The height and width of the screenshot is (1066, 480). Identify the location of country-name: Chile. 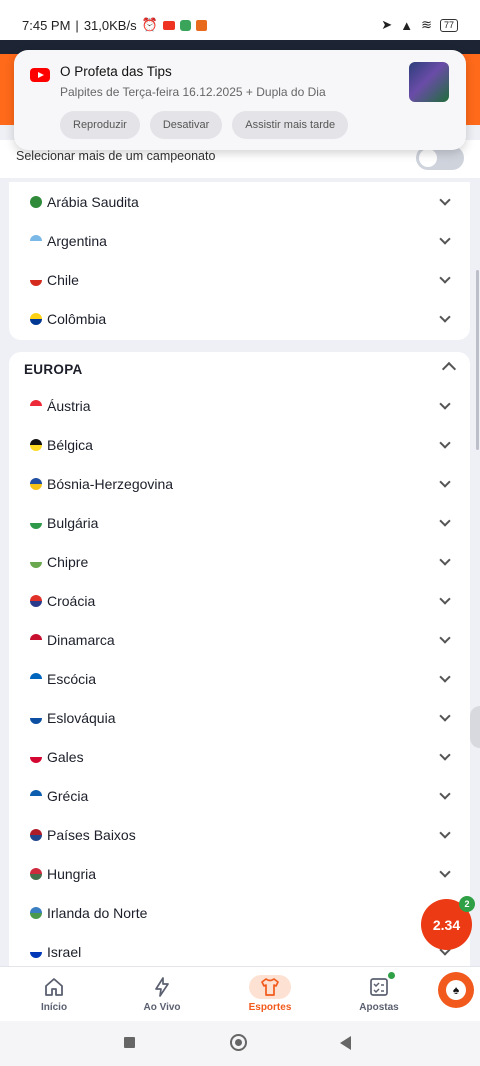
(63, 279).